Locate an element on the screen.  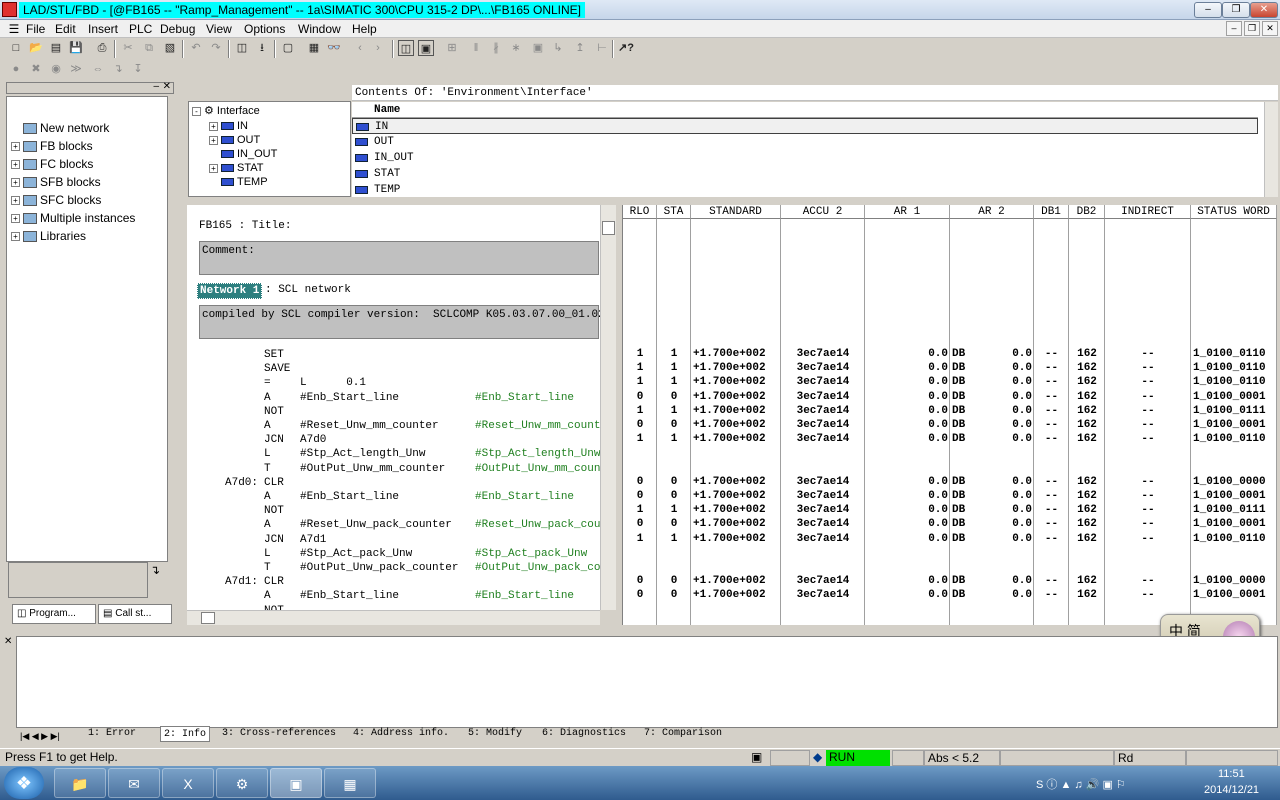
delete-breakpoints-icon: ✖ is located at coordinates (36, 69).